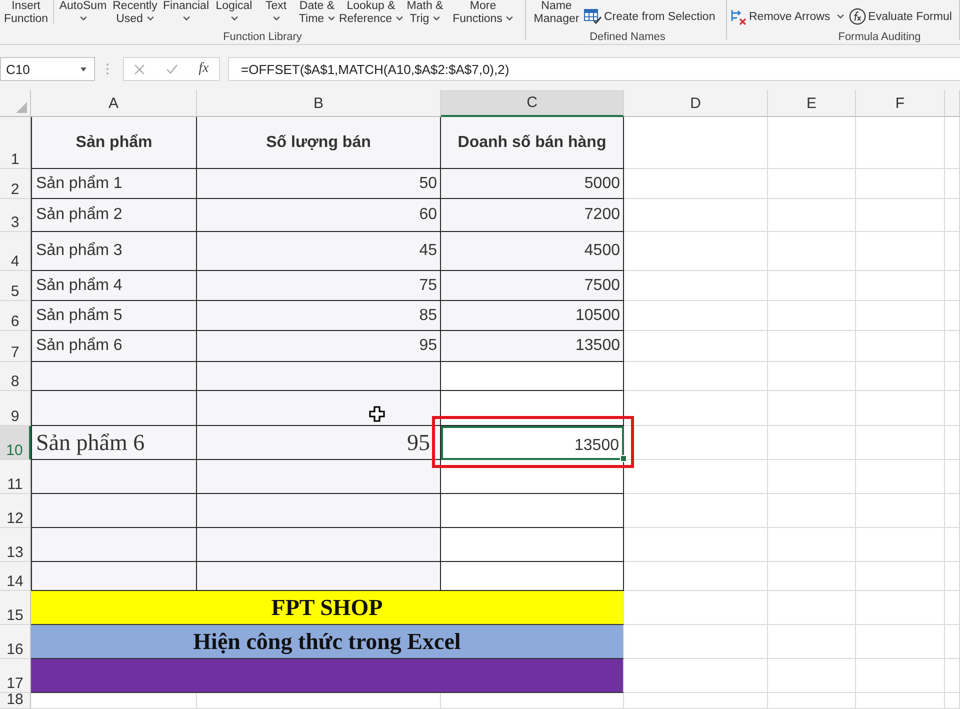 This screenshot has height=709, width=960. I want to click on sheet-cell: Sản phẩm 4, so click(114, 286).